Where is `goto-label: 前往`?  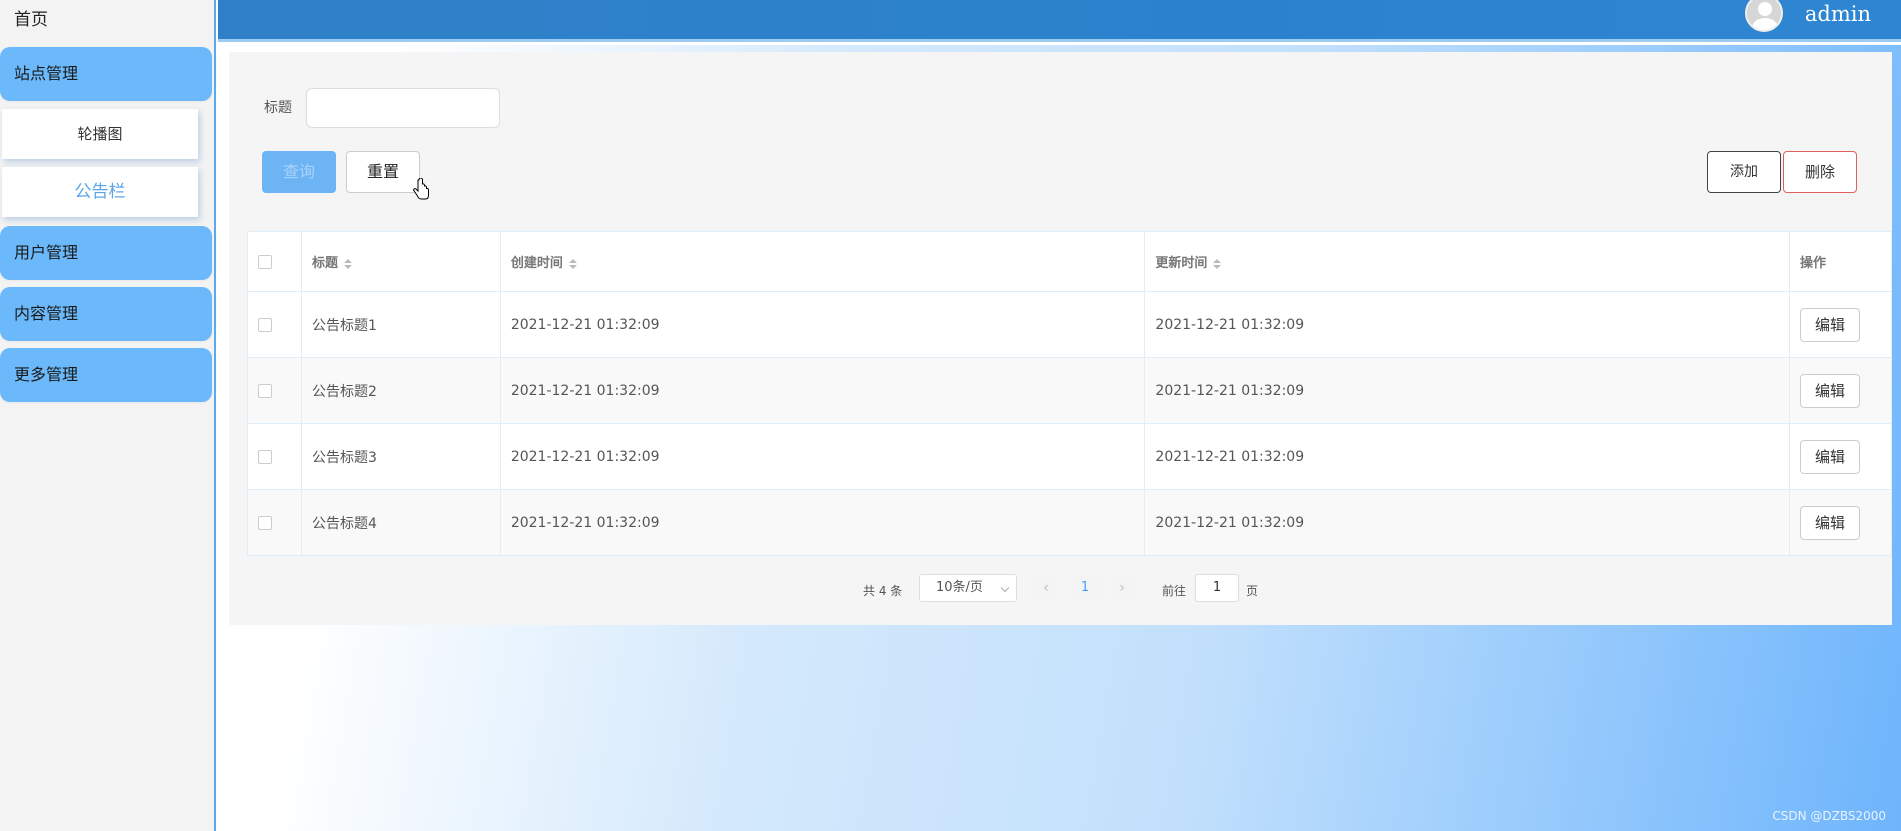 goto-label: 前往 is located at coordinates (1174, 591).